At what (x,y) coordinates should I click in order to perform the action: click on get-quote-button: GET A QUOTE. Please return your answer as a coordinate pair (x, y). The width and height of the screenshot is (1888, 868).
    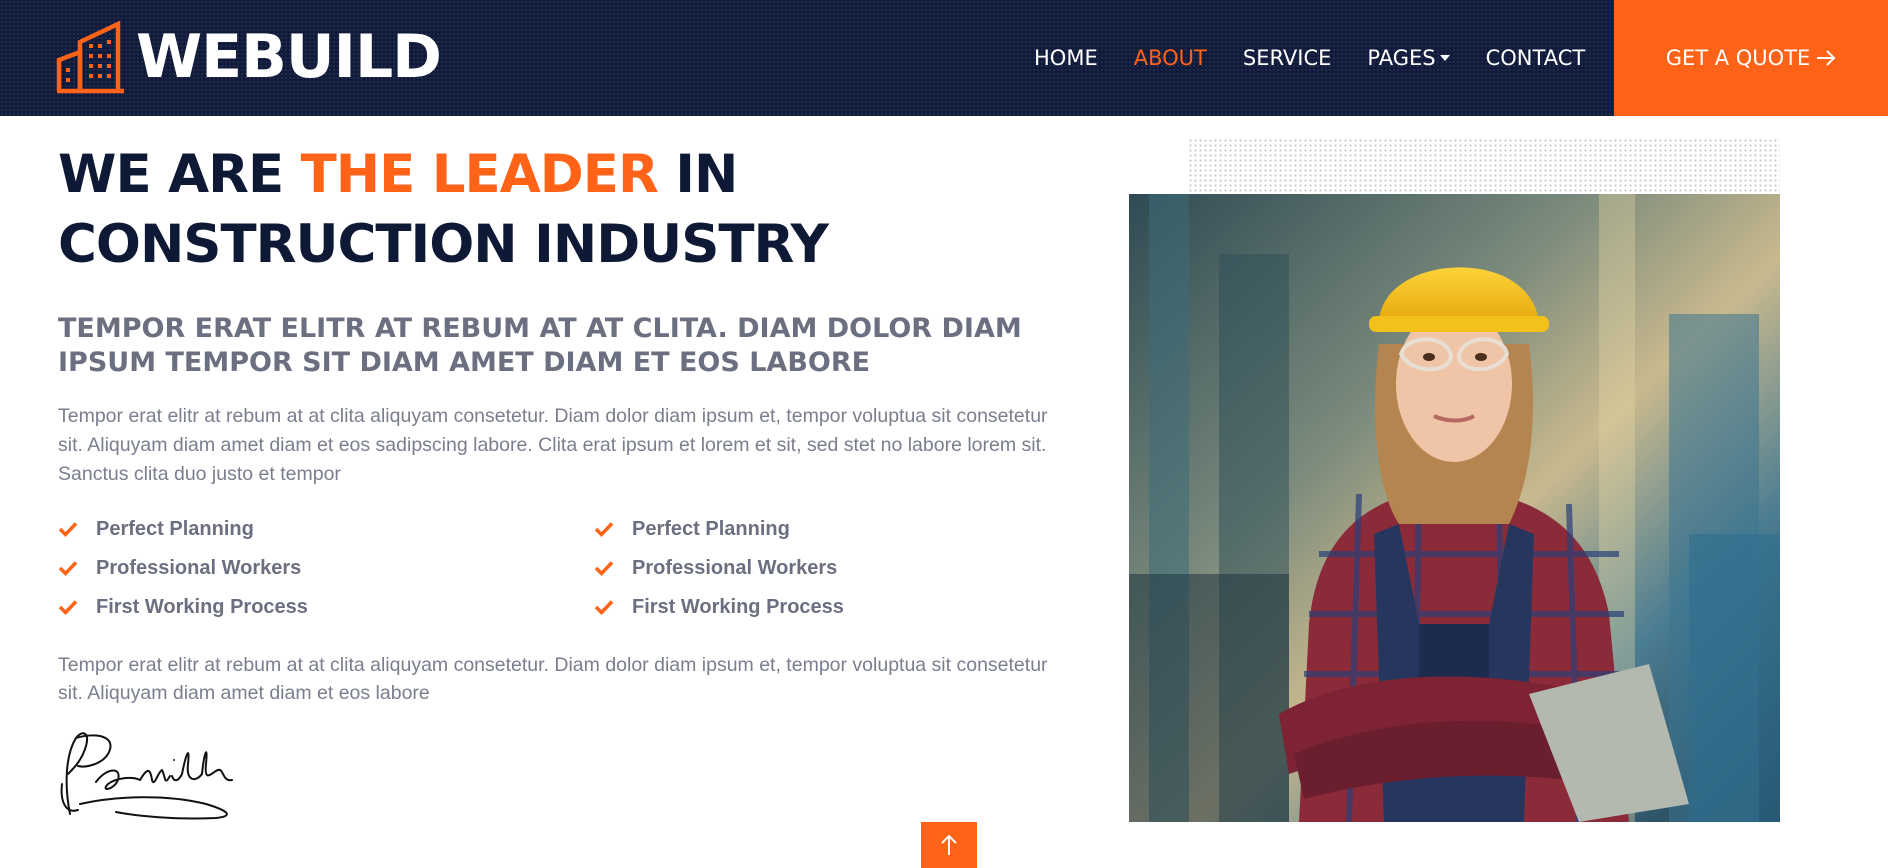
    Looking at the image, I should click on (1751, 58).